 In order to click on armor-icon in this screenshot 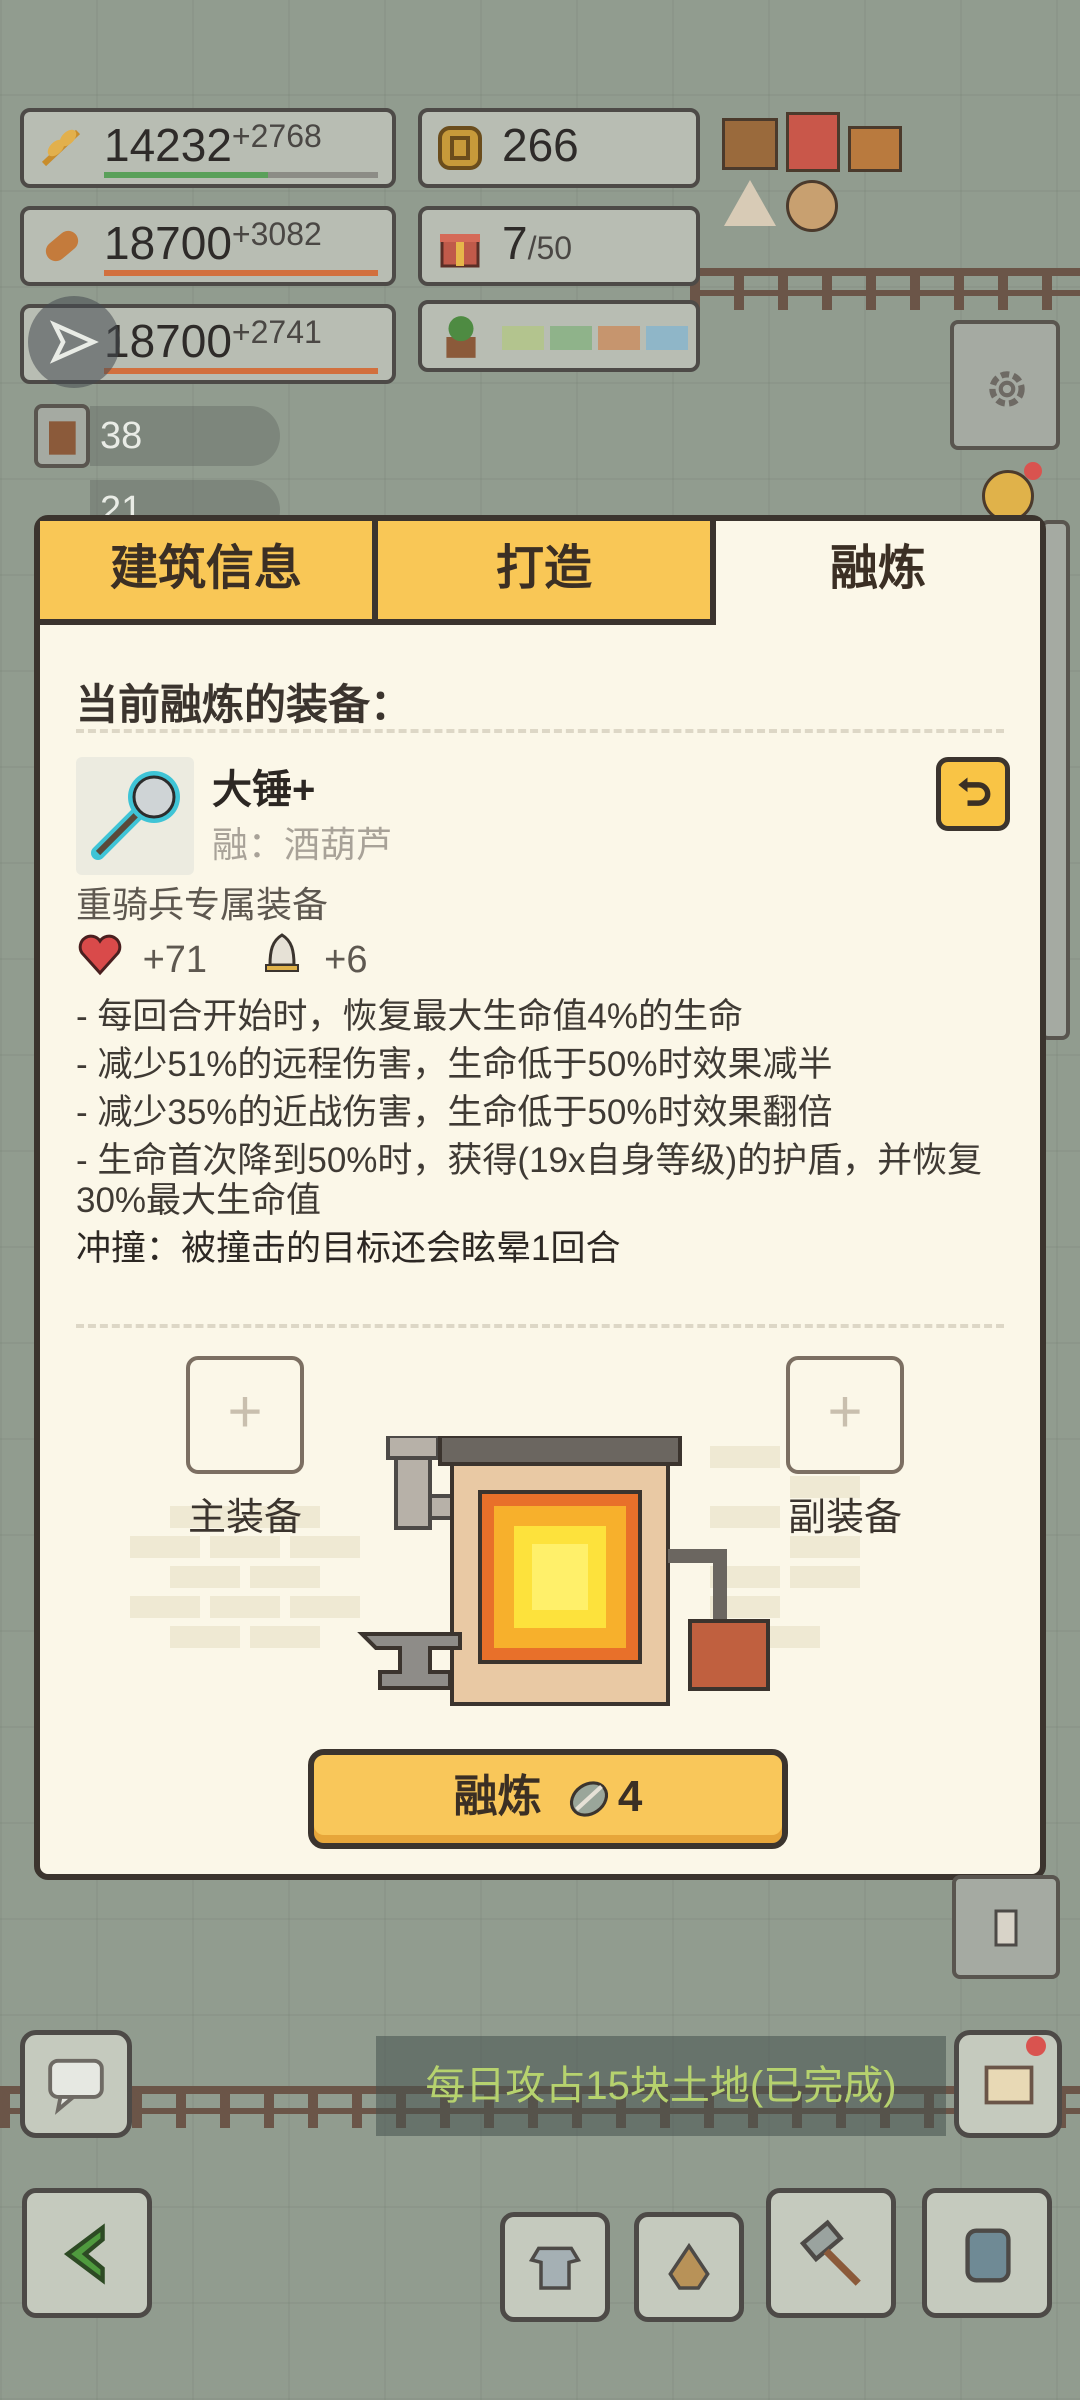, I will do `click(282, 960)`.